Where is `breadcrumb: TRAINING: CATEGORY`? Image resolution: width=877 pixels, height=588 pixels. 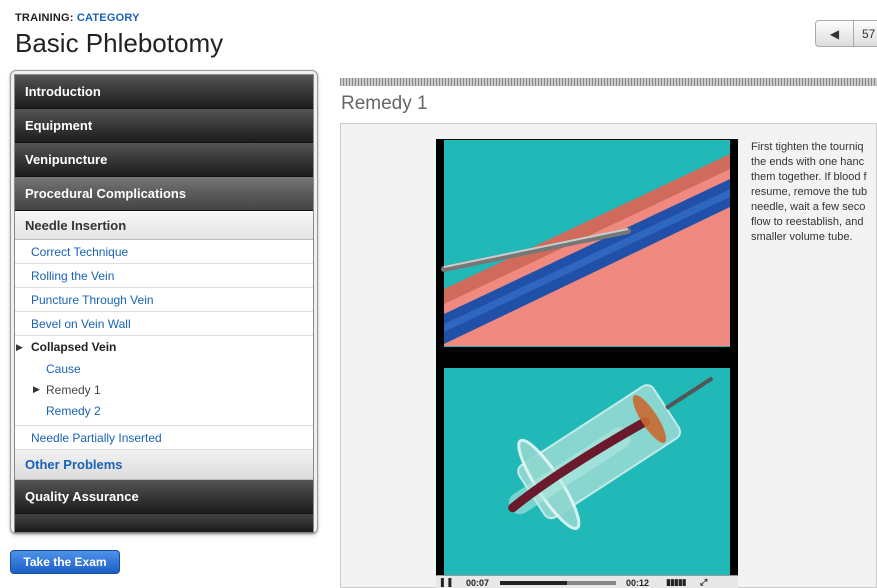
breadcrumb: TRAINING: CATEGORY is located at coordinates (77, 18).